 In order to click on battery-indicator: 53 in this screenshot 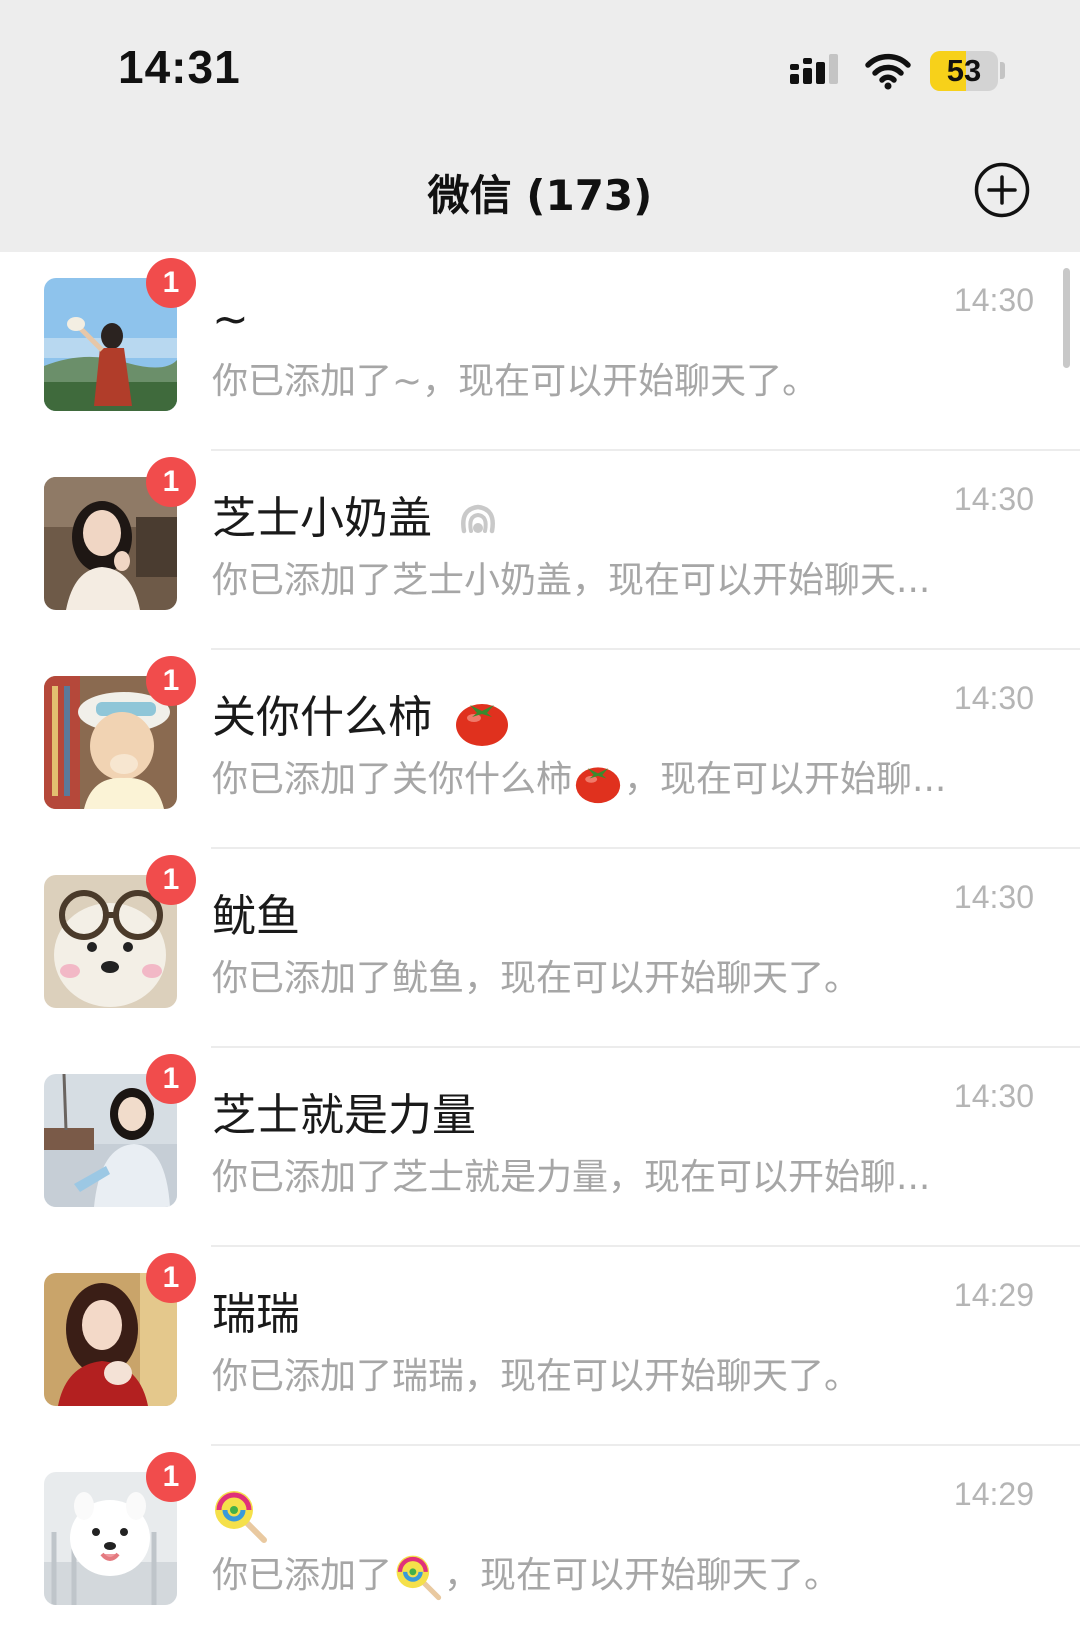, I will do `click(964, 71)`.